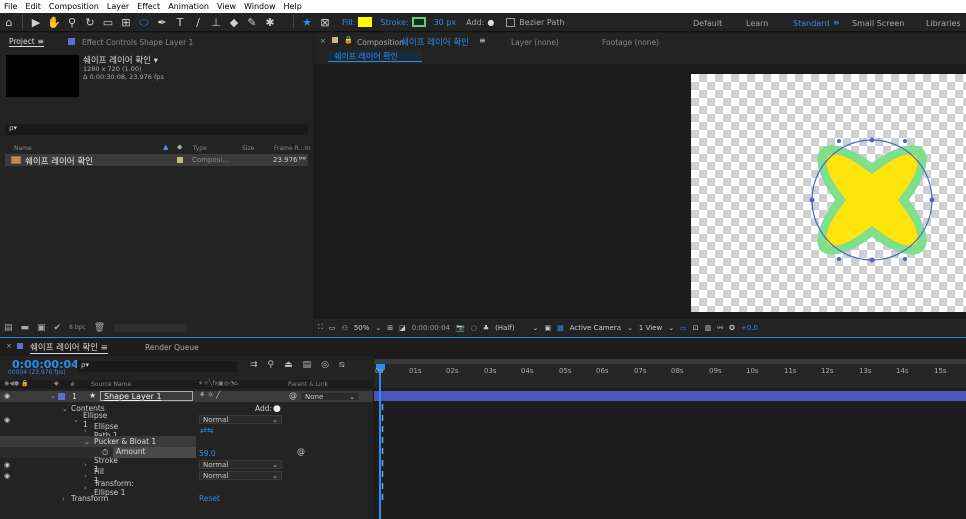 The height and width of the screenshot is (519, 966). What do you see at coordinates (330, 396) in the screenshot?
I see `parent-select: None ⌄` at bounding box center [330, 396].